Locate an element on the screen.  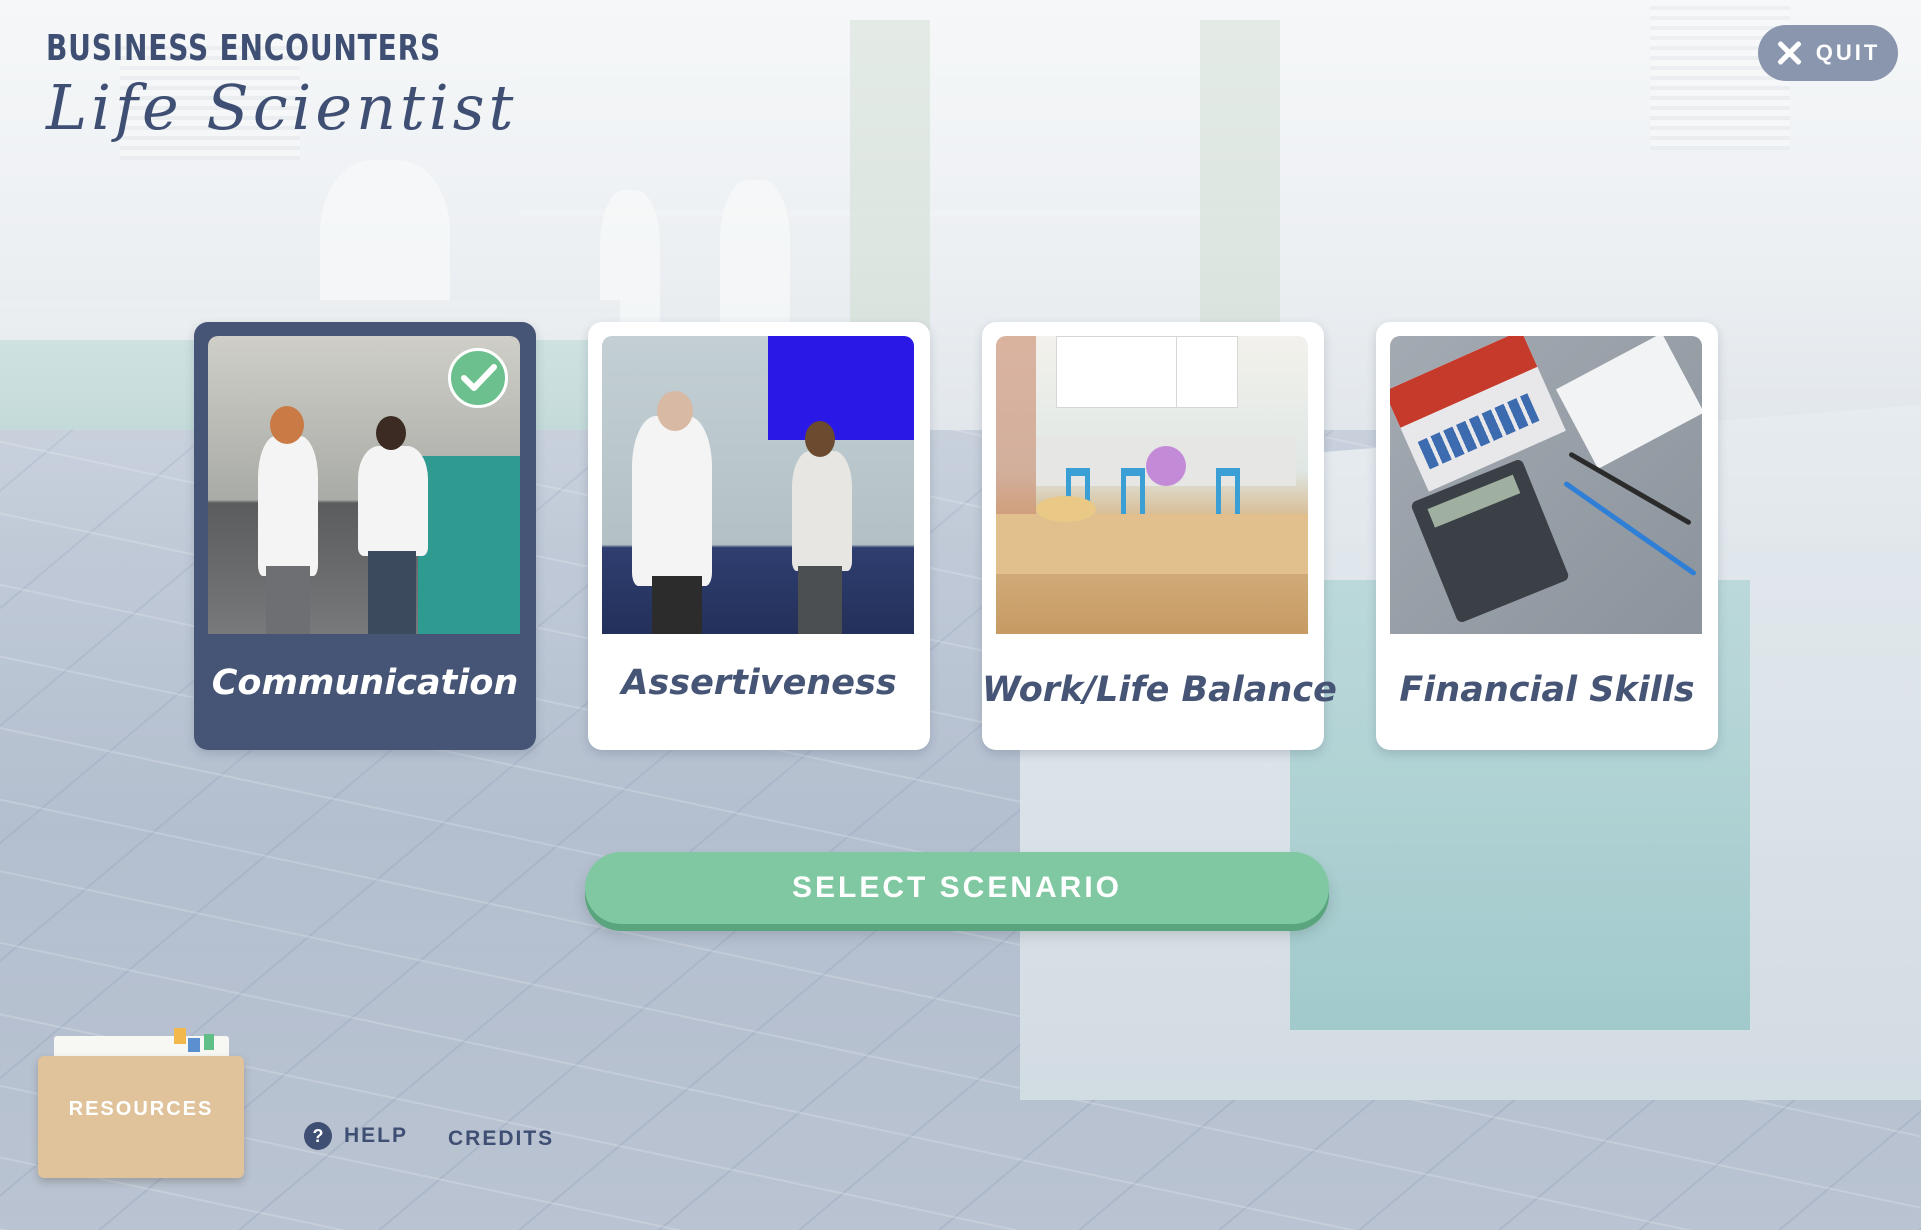
scenario-label: Work/Life Balance is located at coordinates (1159, 690).